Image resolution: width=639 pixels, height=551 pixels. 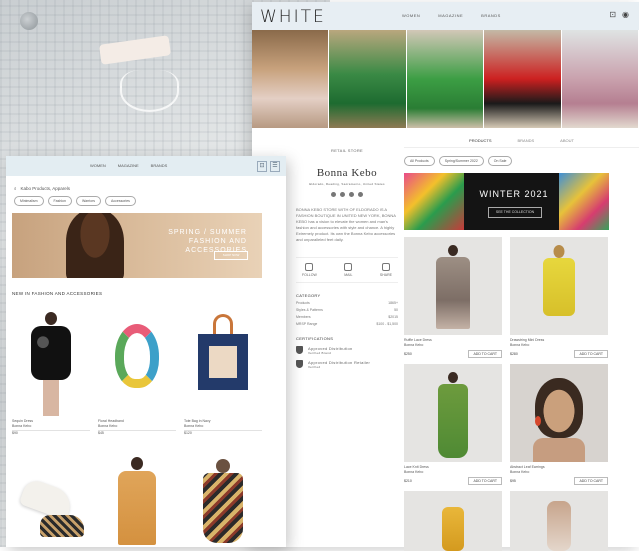 What do you see at coordinates (612, 15) in the screenshot?
I see `cart-icon: ⊡` at bounding box center [612, 15].